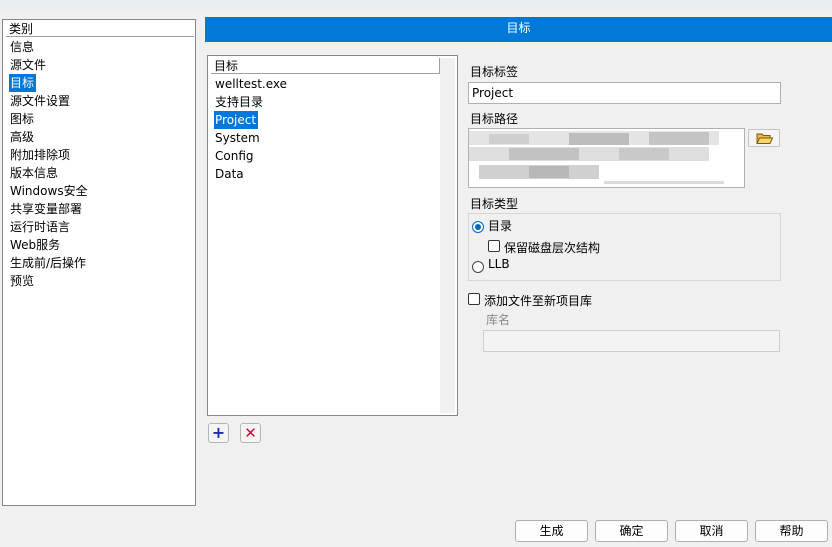 The width and height of the screenshot is (832, 547). Describe the element at coordinates (100, 65) in the screenshot. I see `category-item-source-files: 源文件` at that location.